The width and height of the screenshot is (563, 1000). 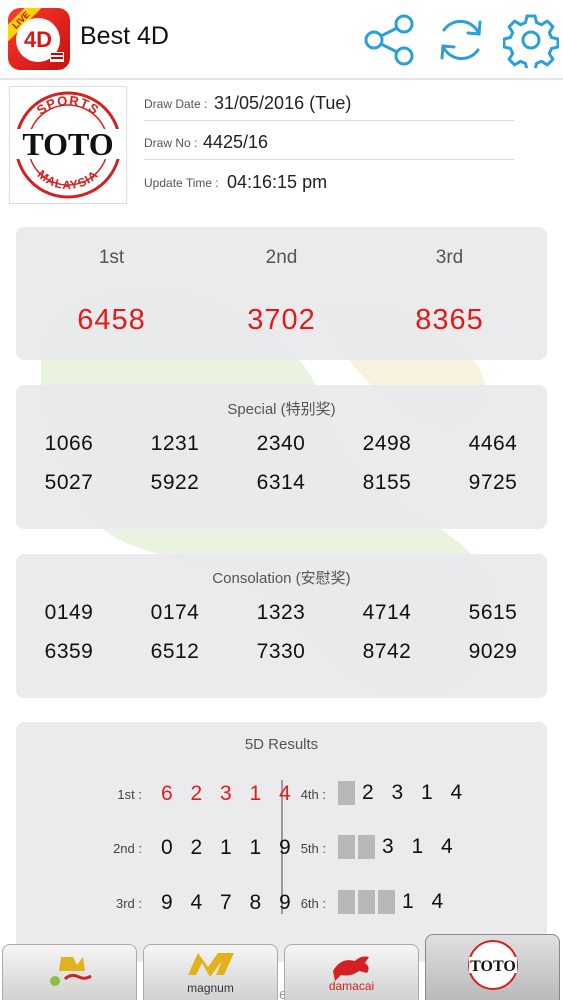 What do you see at coordinates (493, 651) in the screenshot?
I see `consolation-number: 9029` at bounding box center [493, 651].